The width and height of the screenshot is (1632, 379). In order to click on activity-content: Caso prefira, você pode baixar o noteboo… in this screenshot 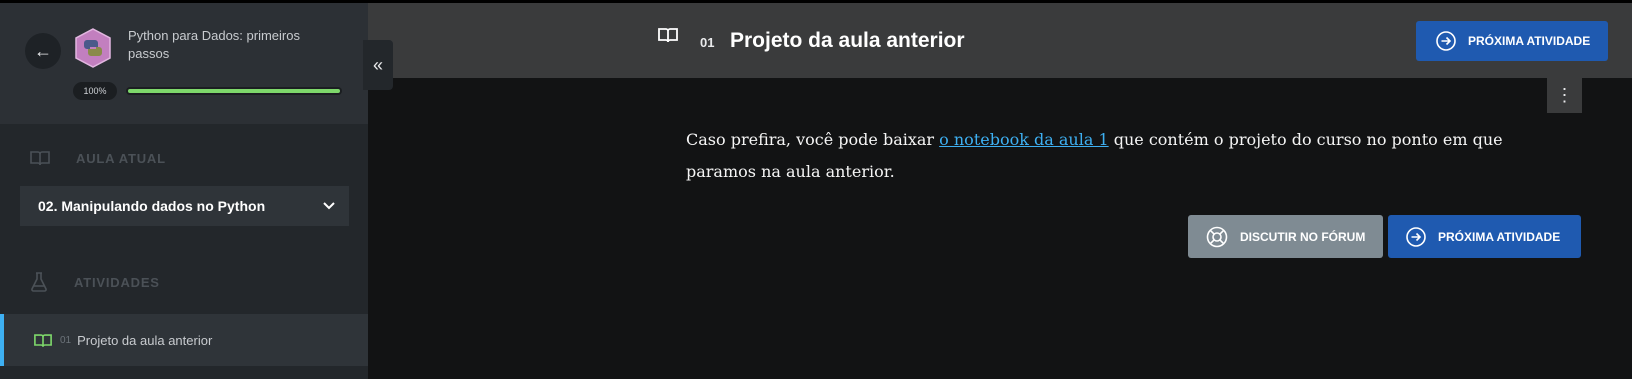, I will do `click(1116, 156)`.